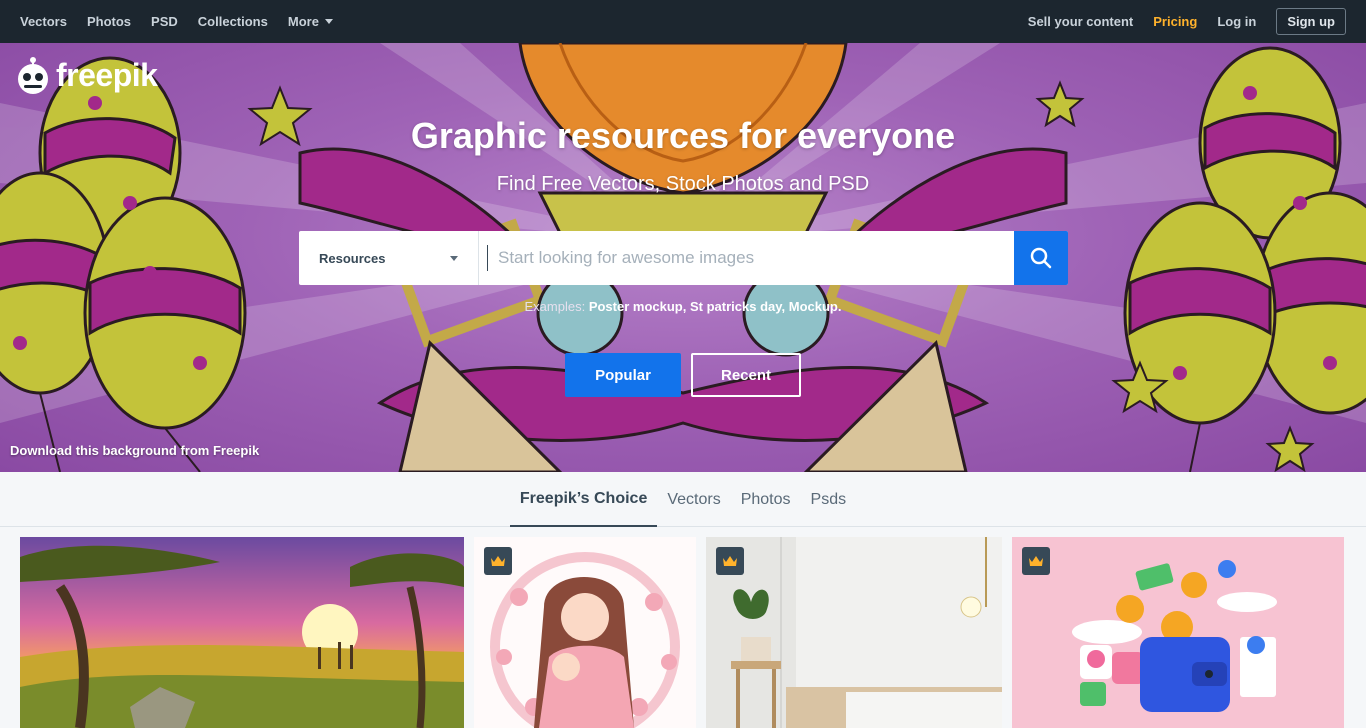  What do you see at coordinates (683, 184) in the screenshot?
I see `hero-subtitle: Find Free Vectors, Stock Photos and PSD` at bounding box center [683, 184].